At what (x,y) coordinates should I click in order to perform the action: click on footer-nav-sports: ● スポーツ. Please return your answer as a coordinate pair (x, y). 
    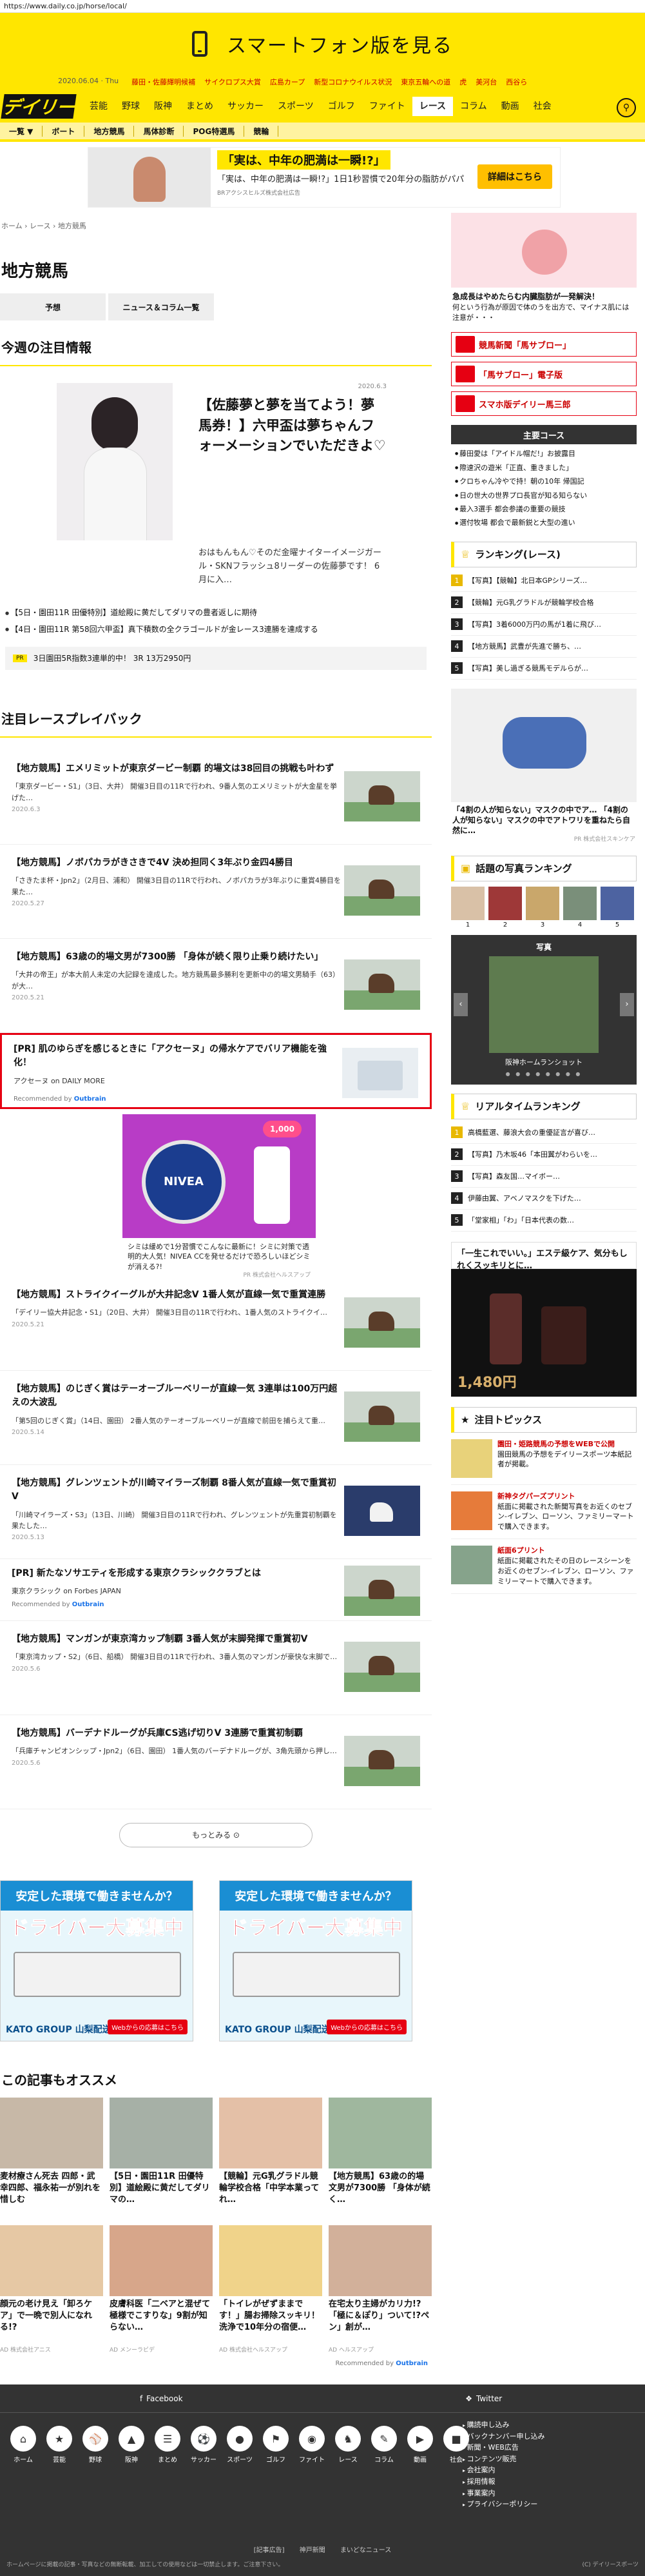
    Looking at the image, I should click on (240, 2445).